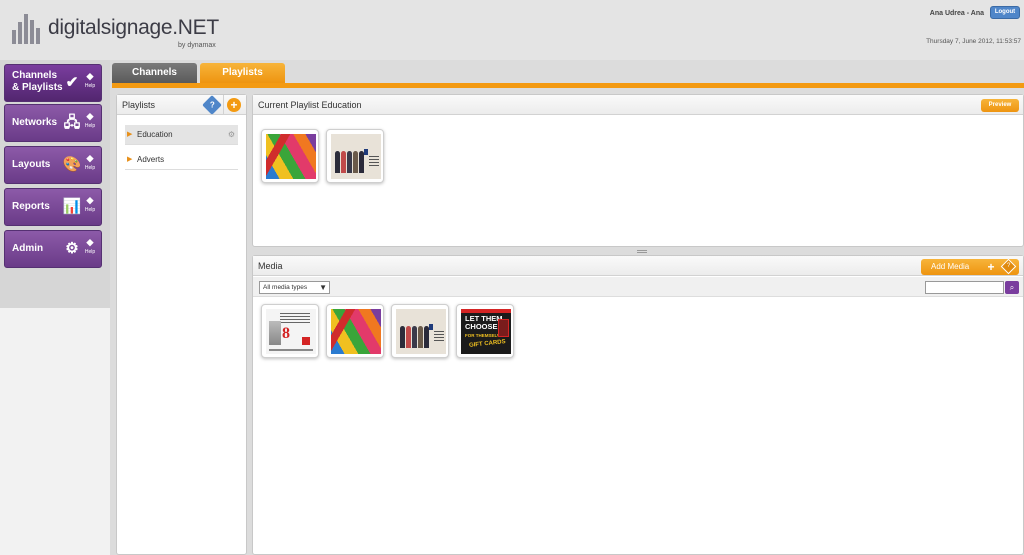 The image size is (1024, 555). What do you see at coordinates (30, 27) in the screenshot?
I see `logo-mark-icon` at bounding box center [30, 27].